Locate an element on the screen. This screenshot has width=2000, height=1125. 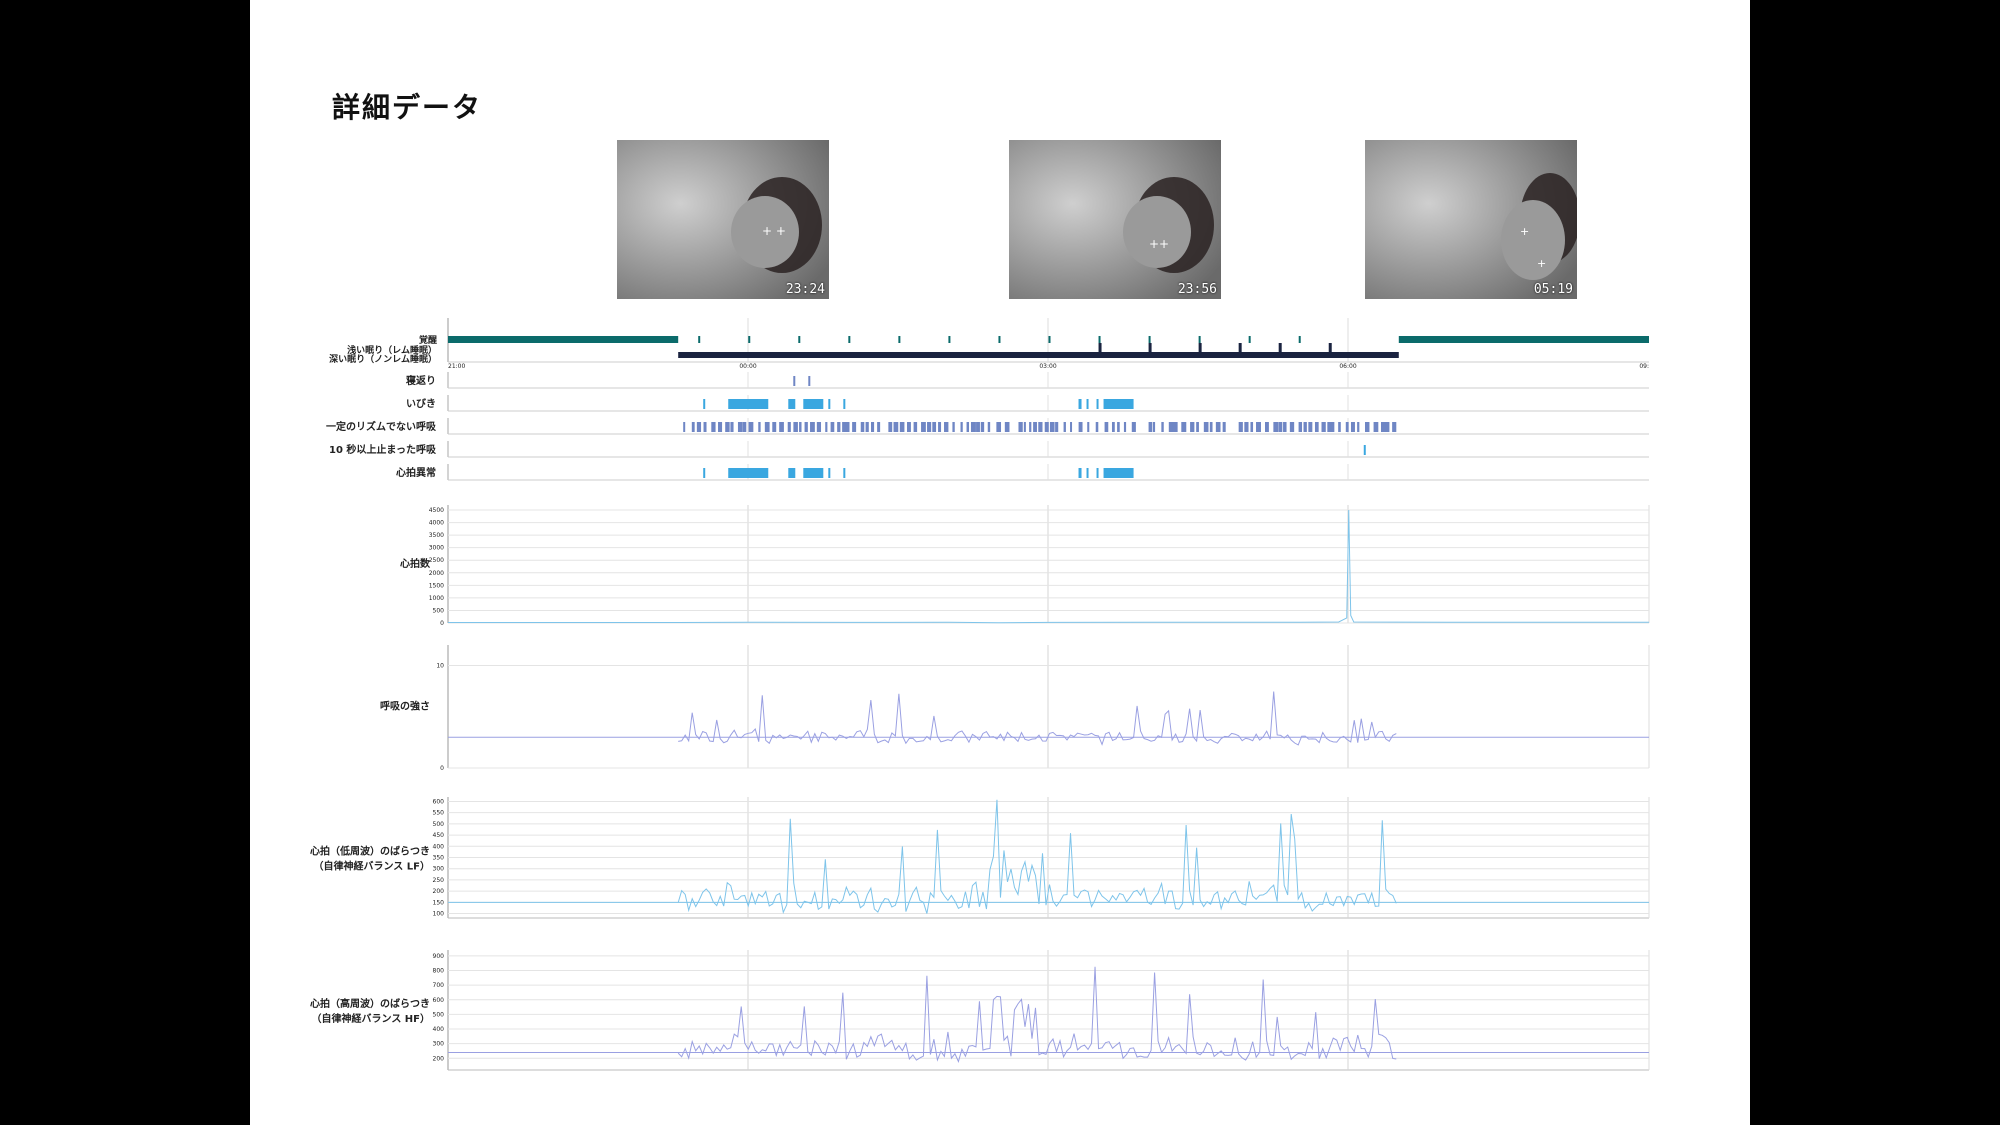
y-tick-label: 600 is located at coordinates (439, 801).